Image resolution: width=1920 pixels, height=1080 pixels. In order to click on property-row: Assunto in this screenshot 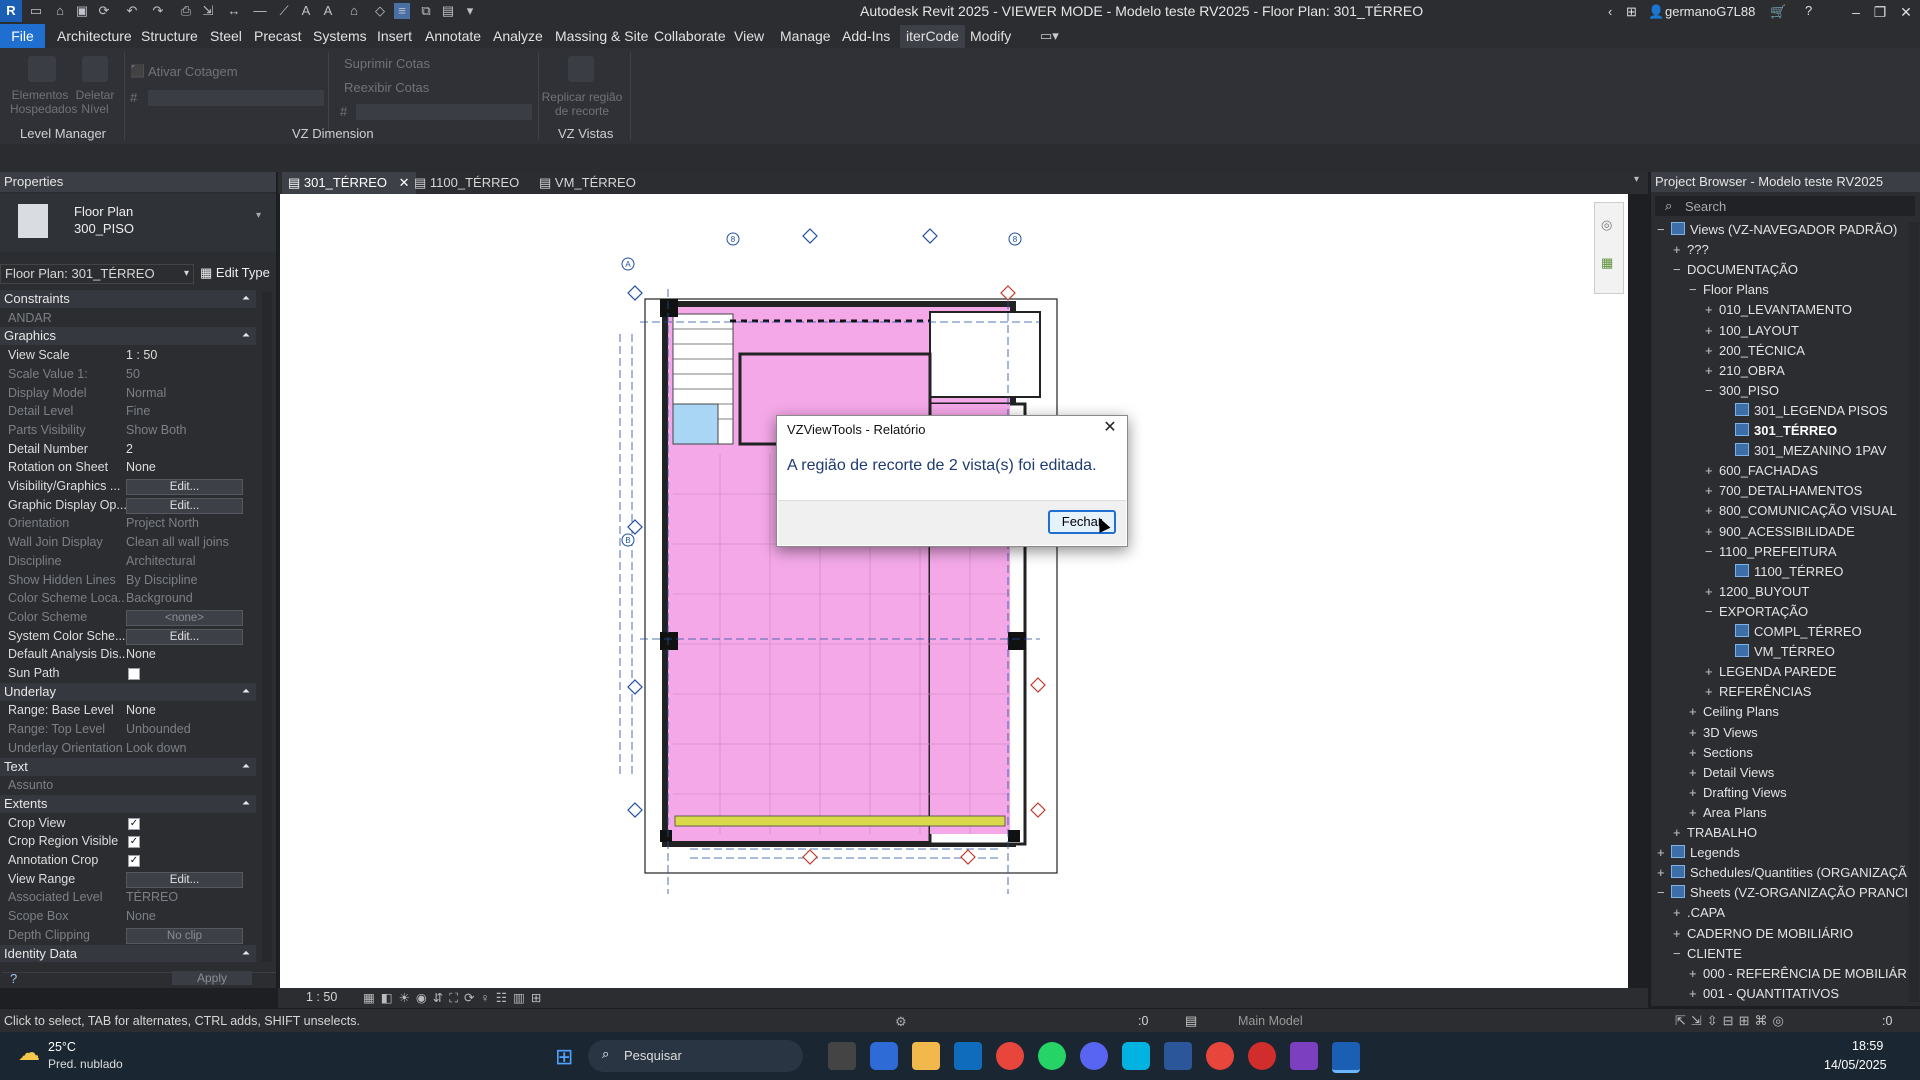, I will do `click(128, 785)`.